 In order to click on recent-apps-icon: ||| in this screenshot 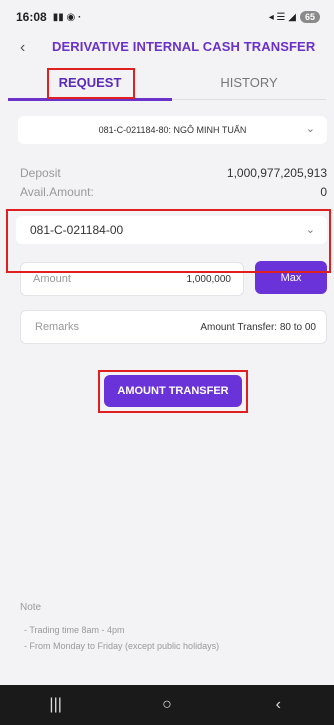, I will do `click(56, 705)`.